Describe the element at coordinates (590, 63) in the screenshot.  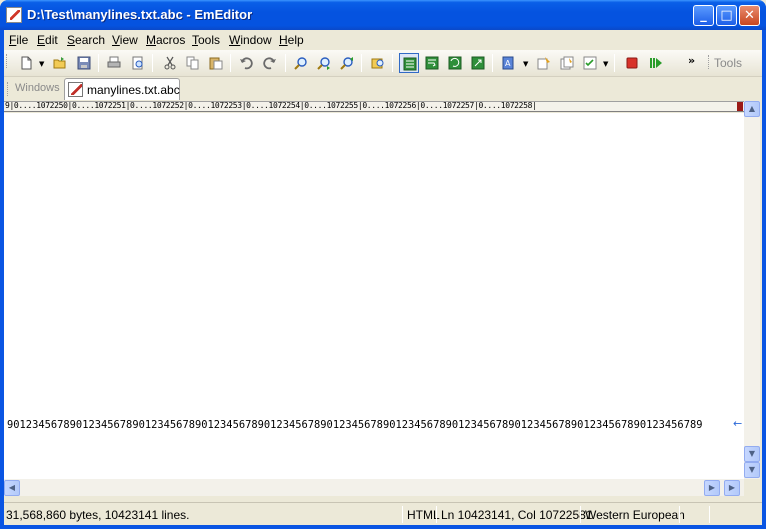
I see `plugins-icon` at that location.